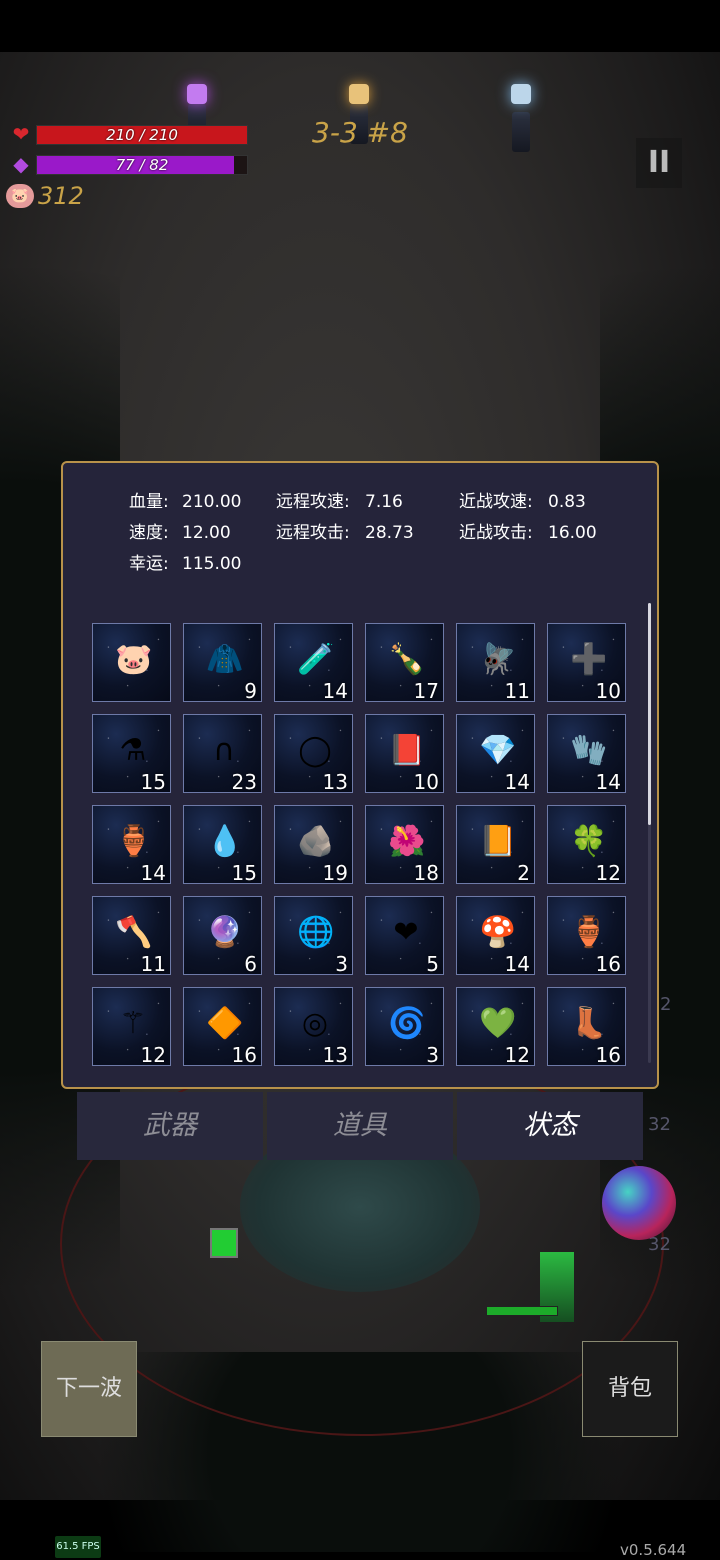  I want to click on clay-vase-icon: 🏺, so click(589, 932).